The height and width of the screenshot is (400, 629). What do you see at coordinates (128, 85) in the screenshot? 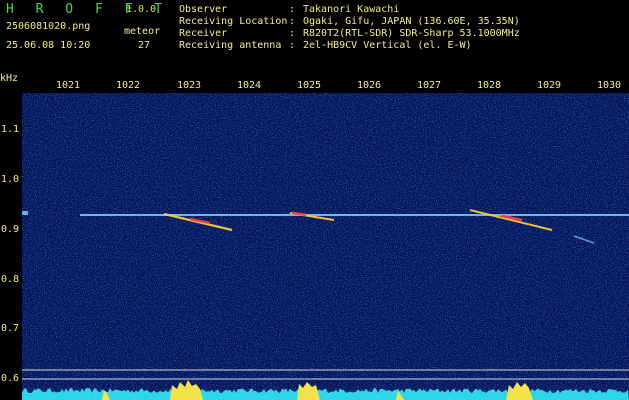
I see `x-tick-1022: 1022` at bounding box center [128, 85].